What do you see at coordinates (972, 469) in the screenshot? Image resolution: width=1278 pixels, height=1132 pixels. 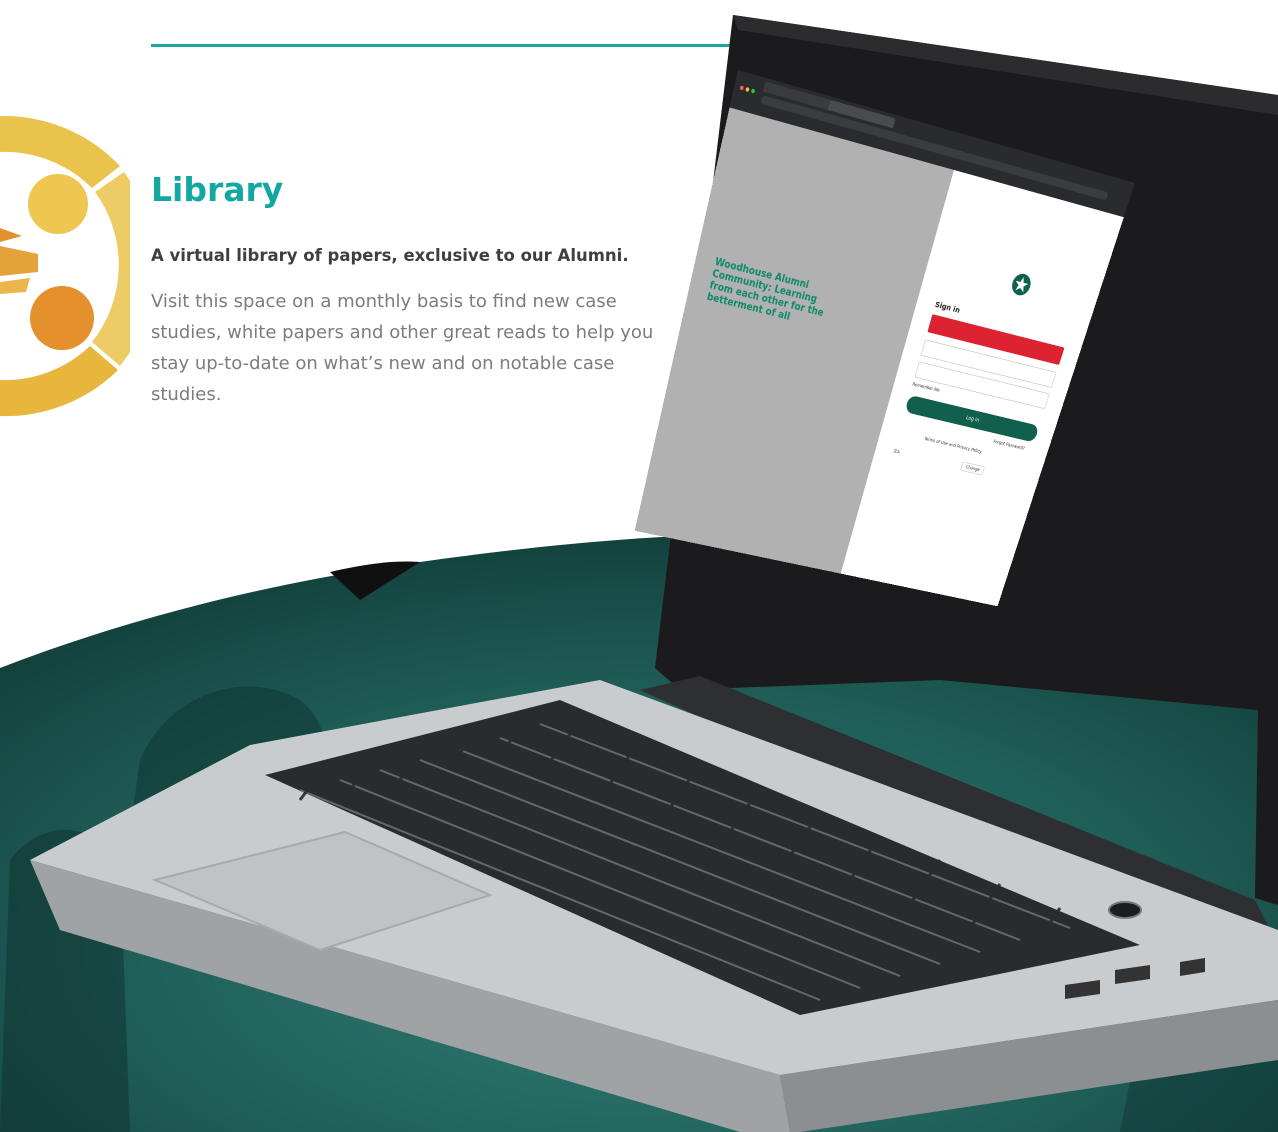 I see `change-language-button: Change` at bounding box center [972, 469].